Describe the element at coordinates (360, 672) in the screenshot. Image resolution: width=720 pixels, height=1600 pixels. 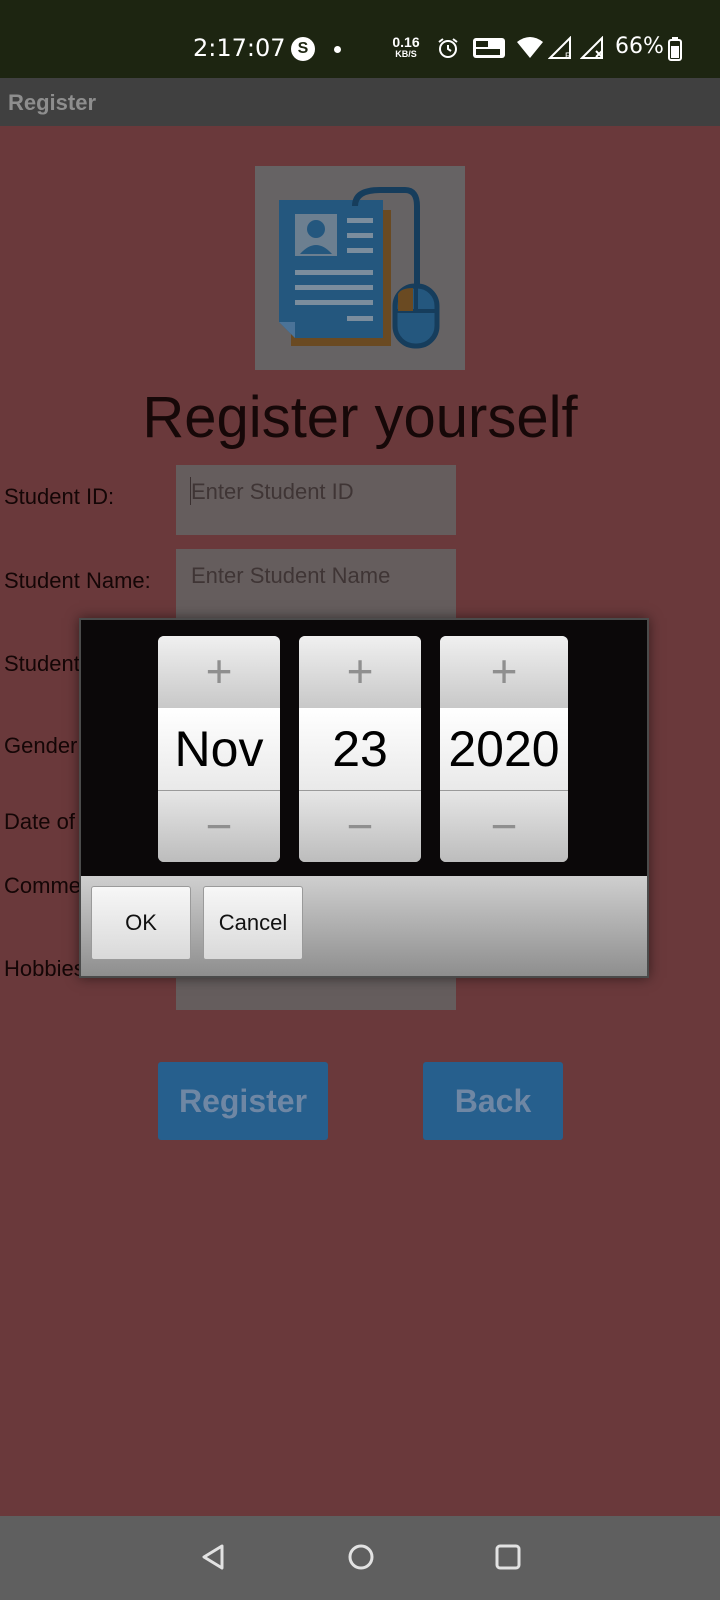
I see `day-increment-button: +` at that location.